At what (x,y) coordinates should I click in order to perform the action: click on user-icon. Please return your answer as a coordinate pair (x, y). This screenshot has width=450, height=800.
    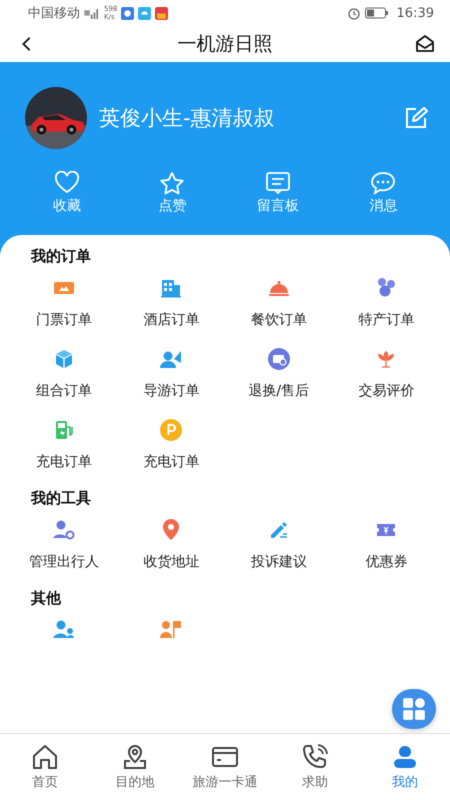
    Looking at the image, I should click on (405, 757).